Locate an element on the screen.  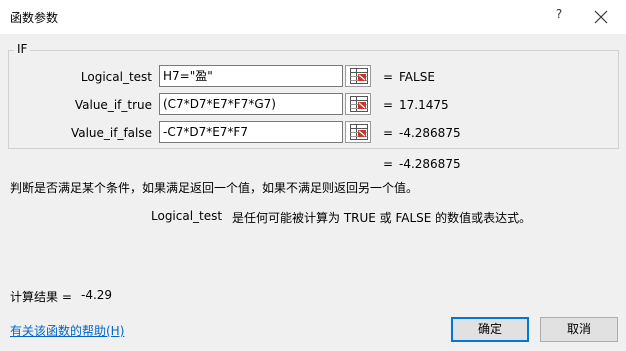
logical-test-input: H7="盈" is located at coordinates (251, 76).